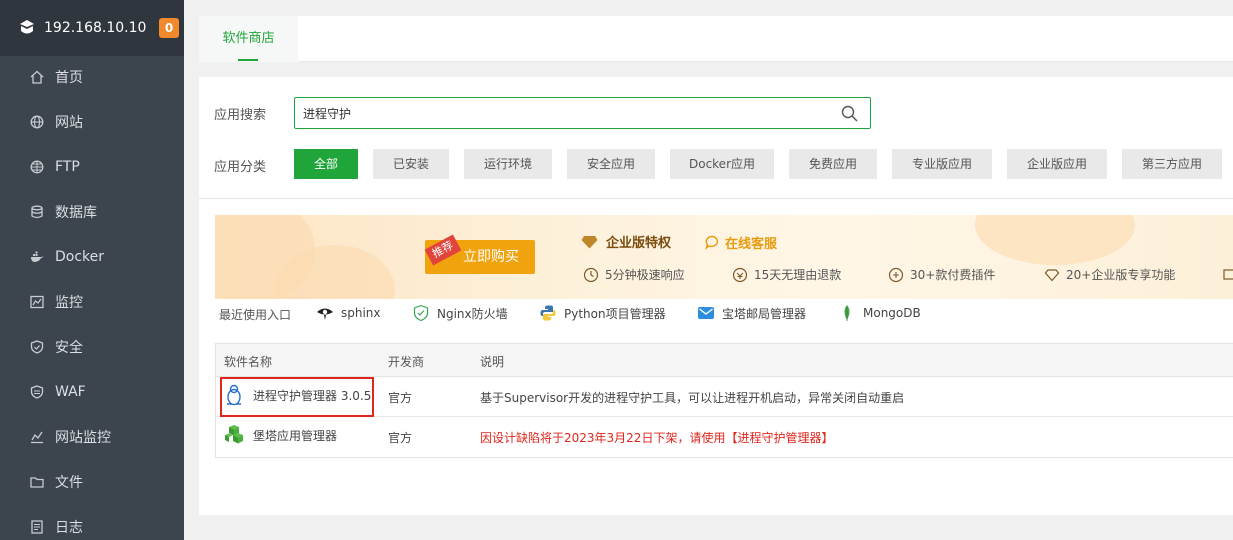 The width and height of the screenshot is (1233, 540). Describe the element at coordinates (37, 391) in the screenshot. I see `waf-shield-icon` at that location.